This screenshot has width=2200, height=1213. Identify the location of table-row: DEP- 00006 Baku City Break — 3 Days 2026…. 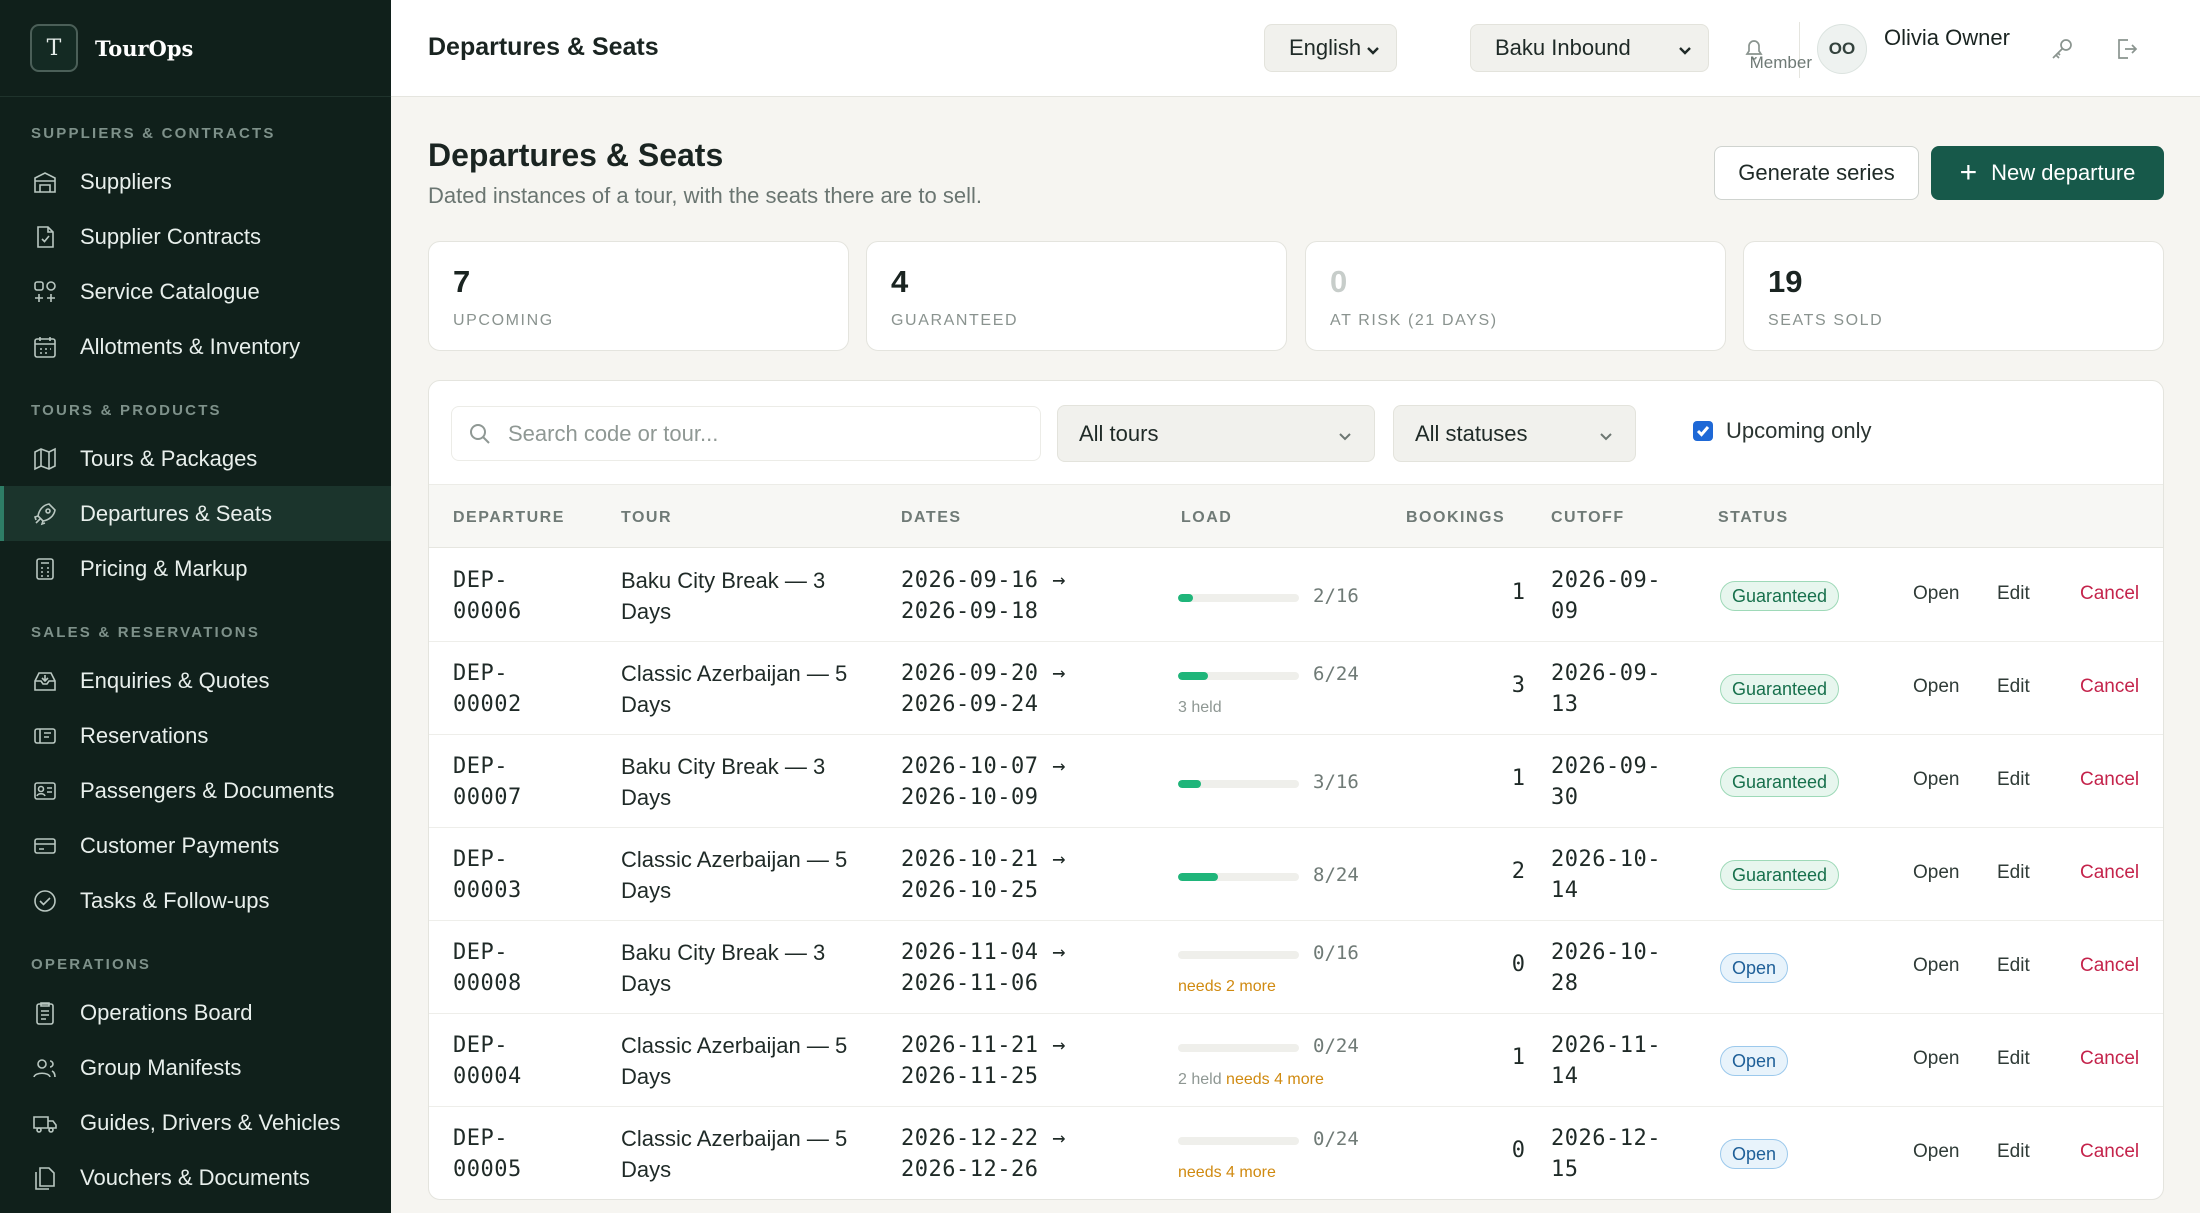
(1296, 595).